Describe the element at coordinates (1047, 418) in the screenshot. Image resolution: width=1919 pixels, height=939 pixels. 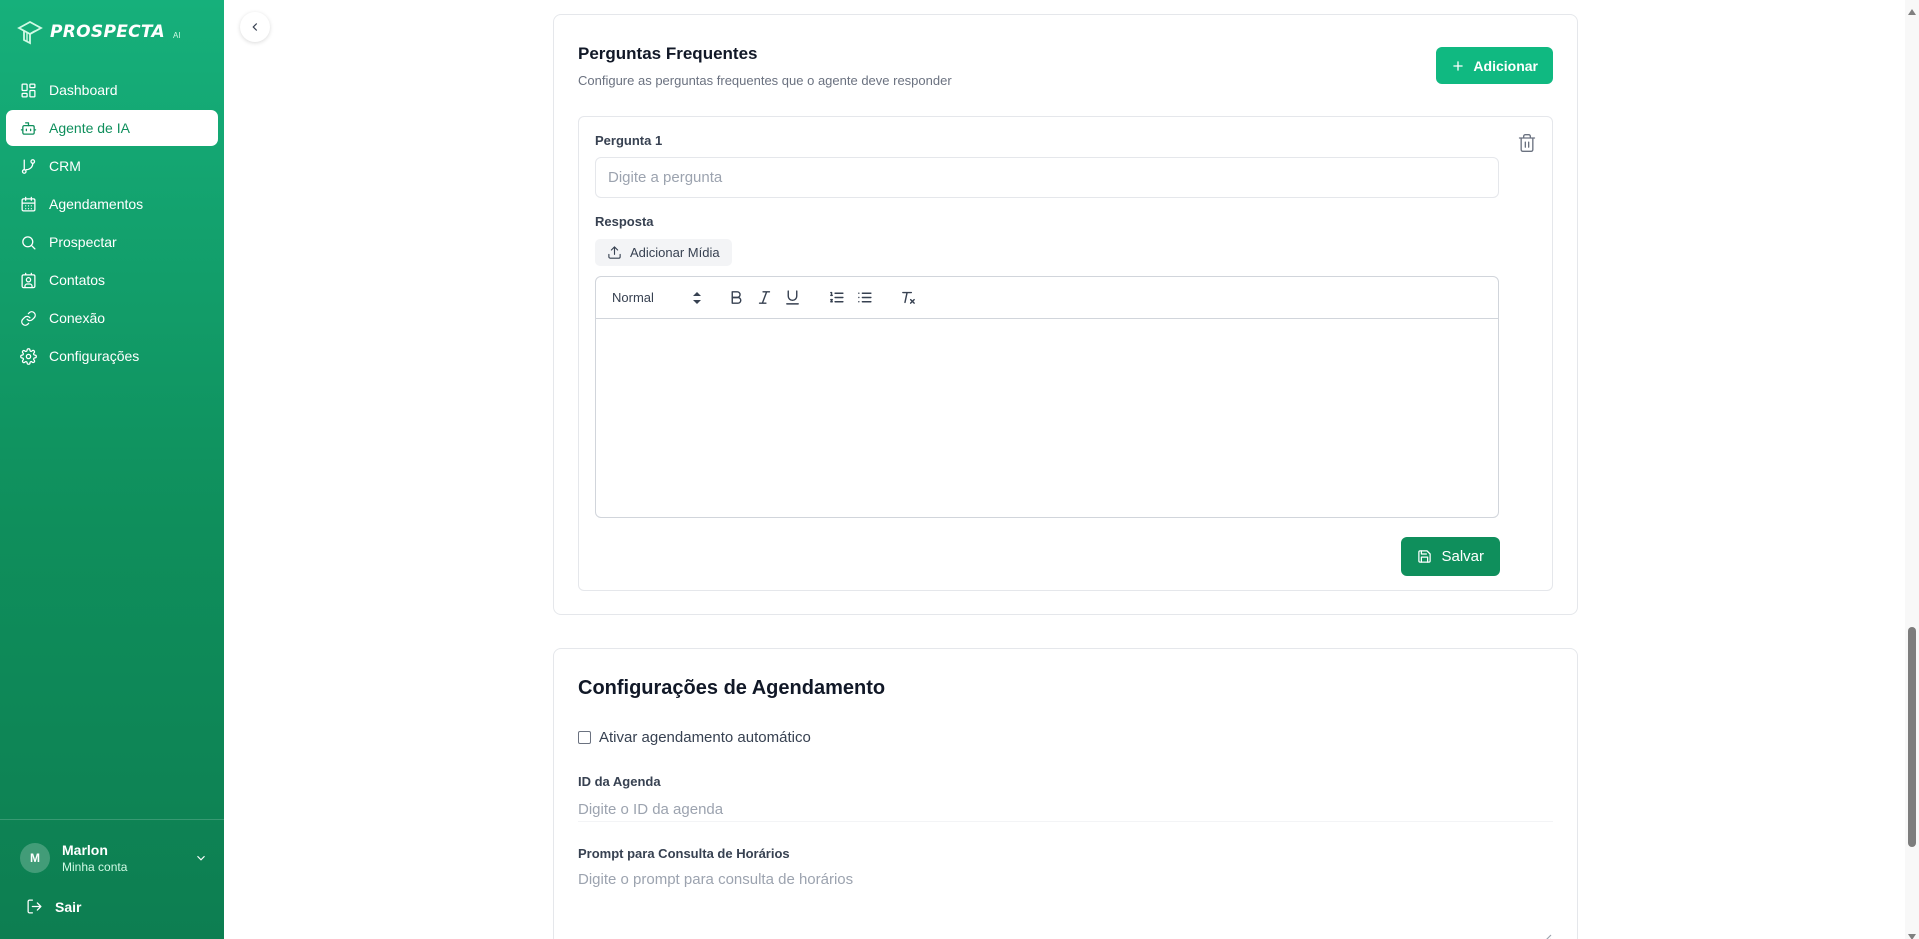
I see `answer-editor-body` at that location.